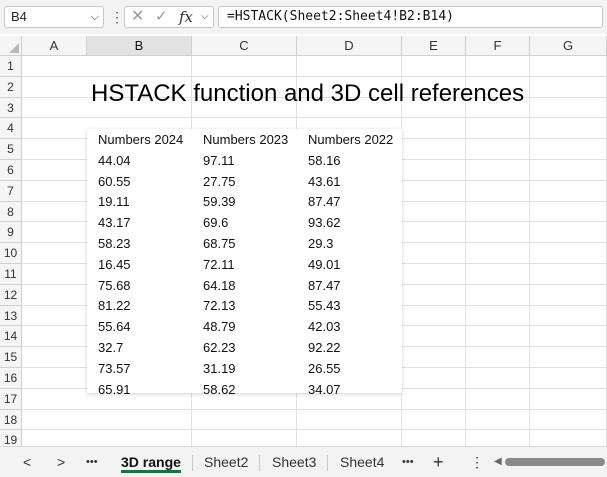  Describe the element at coordinates (11, 337) in the screenshot. I see `row-header-14: 14` at that location.